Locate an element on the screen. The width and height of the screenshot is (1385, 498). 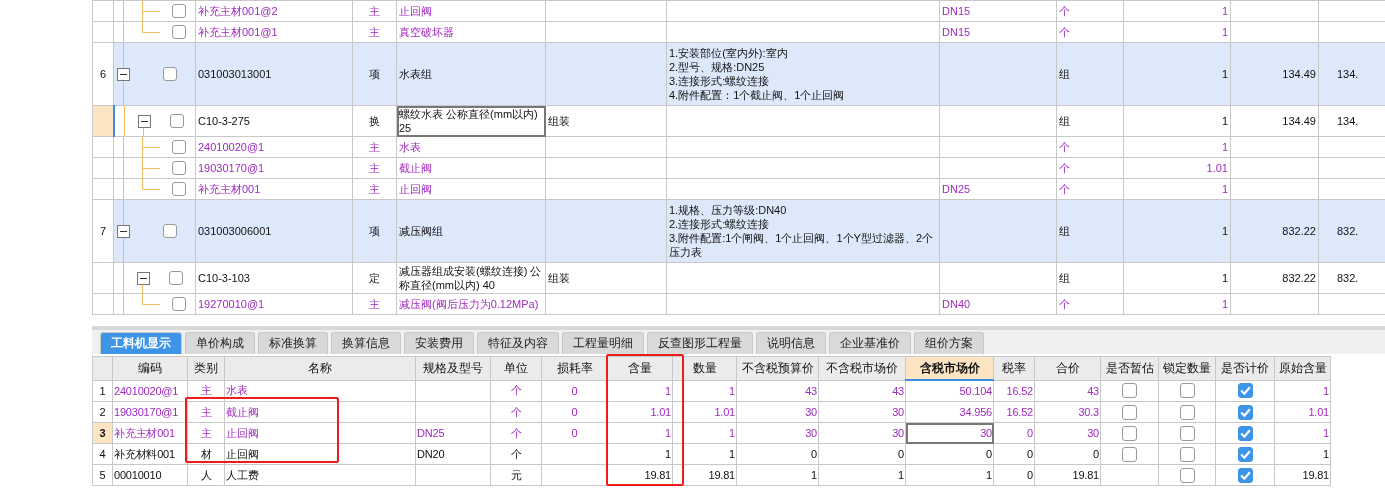
code-text: C10-3-103 is located at coordinates (224, 278).